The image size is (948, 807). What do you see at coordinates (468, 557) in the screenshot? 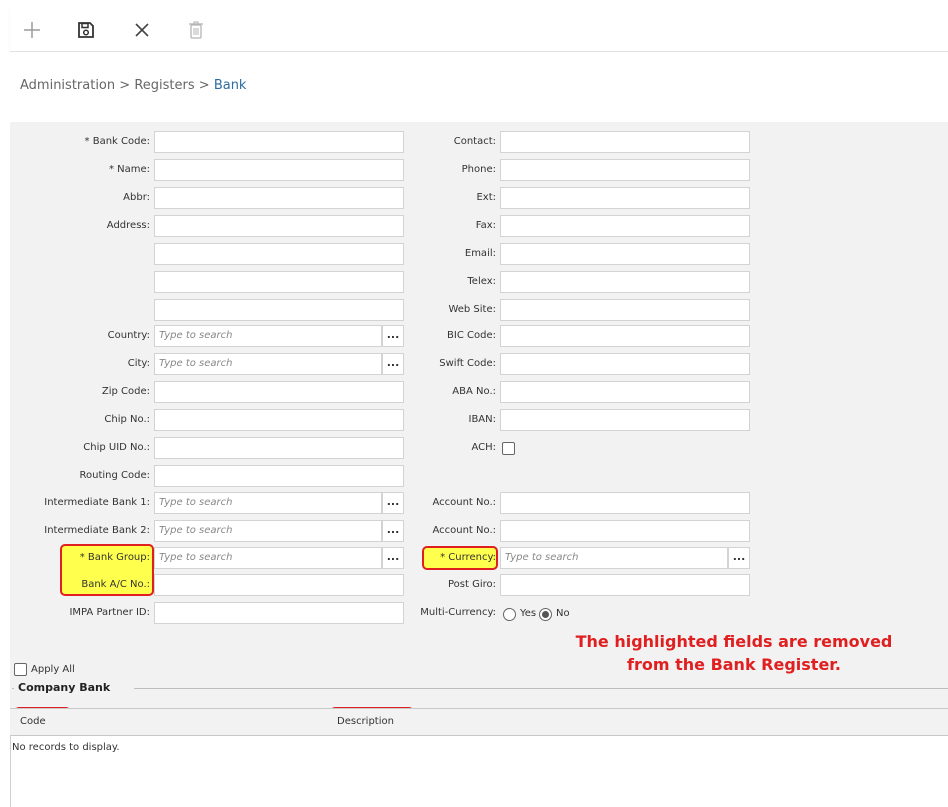
I see `currency-label: * Currency:` at bounding box center [468, 557].